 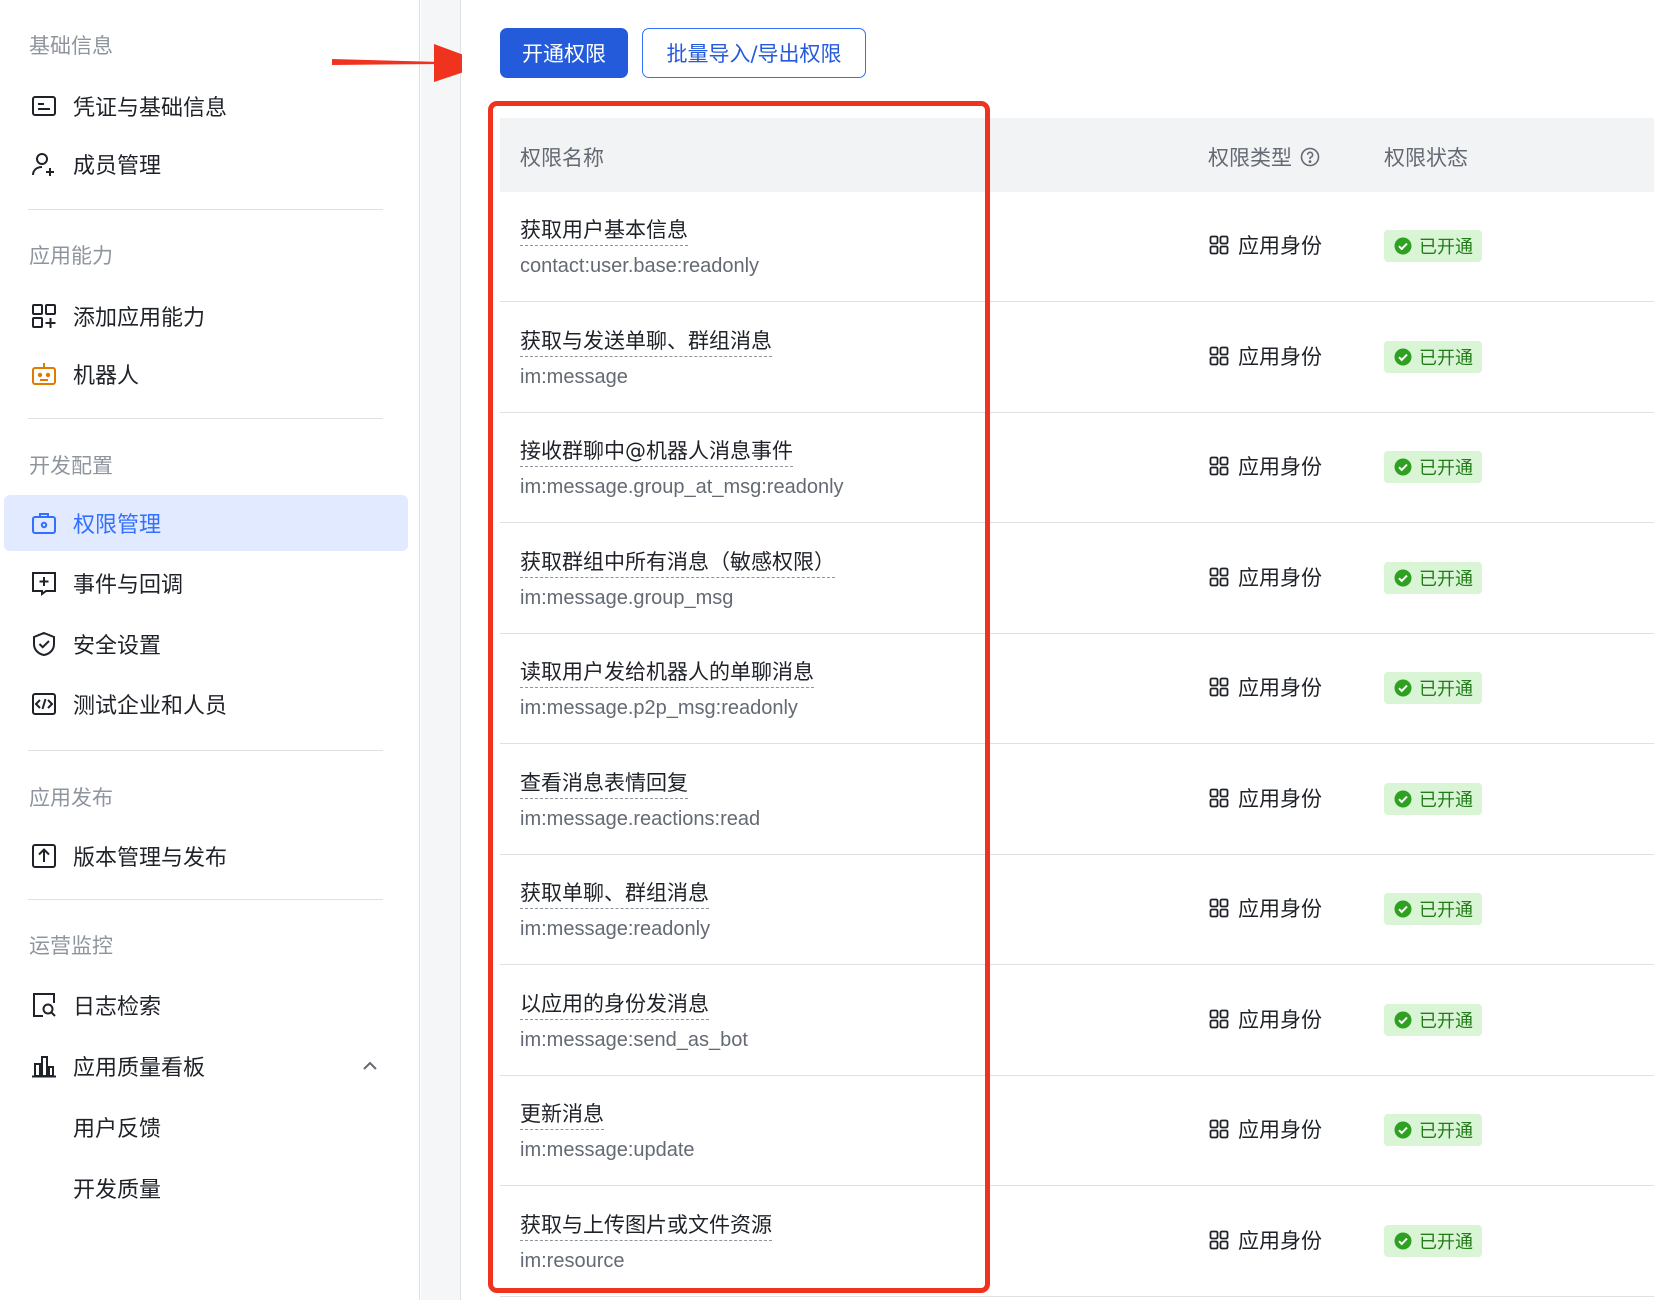 What do you see at coordinates (44, 374) in the screenshot?
I see `robot-icon` at bounding box center [44, 374].